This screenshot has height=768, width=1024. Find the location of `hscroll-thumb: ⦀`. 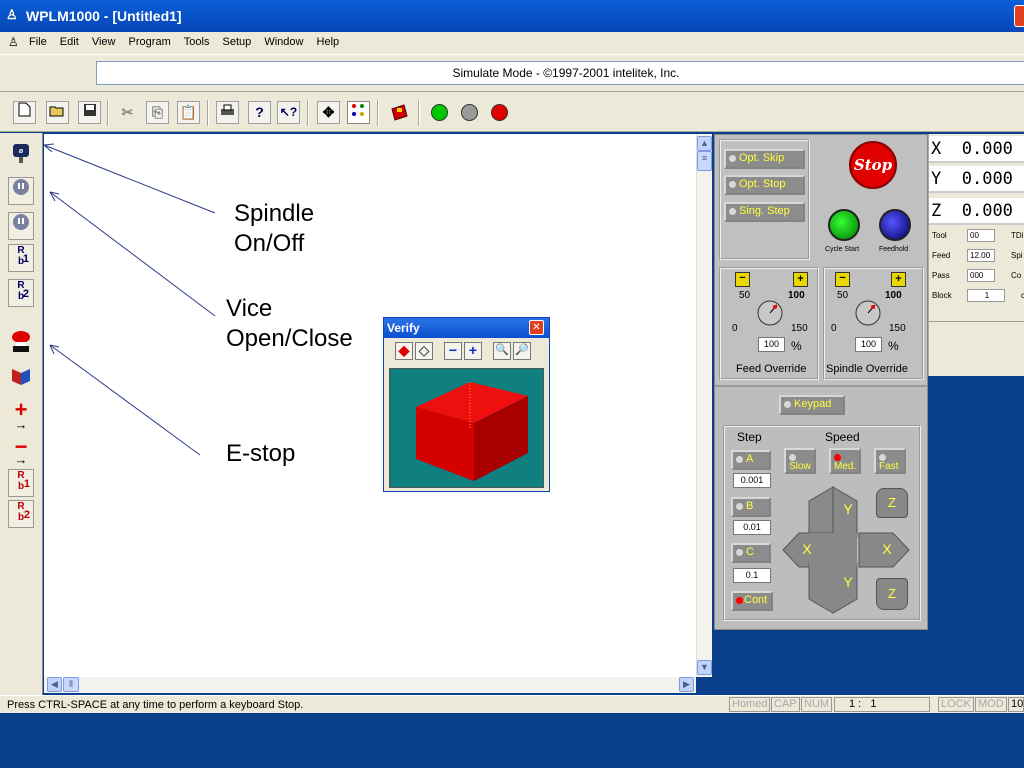

hscroll-thumb: ⦀ is located at coordinates (71, 684).